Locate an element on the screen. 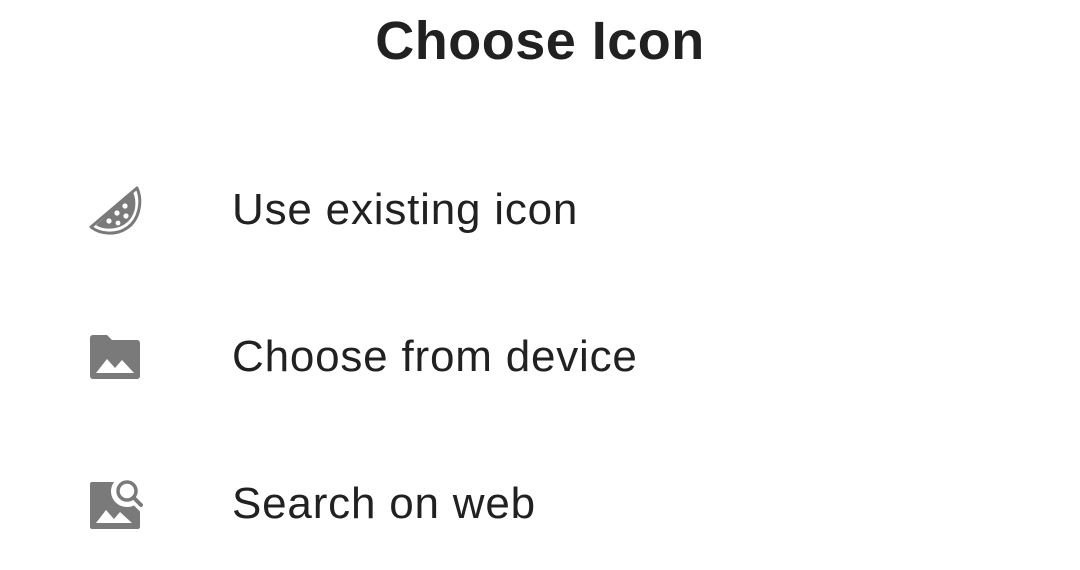 The width and height of the screenshot is (1080, 570). image-folder-icon is located at coordinates (115, 357).